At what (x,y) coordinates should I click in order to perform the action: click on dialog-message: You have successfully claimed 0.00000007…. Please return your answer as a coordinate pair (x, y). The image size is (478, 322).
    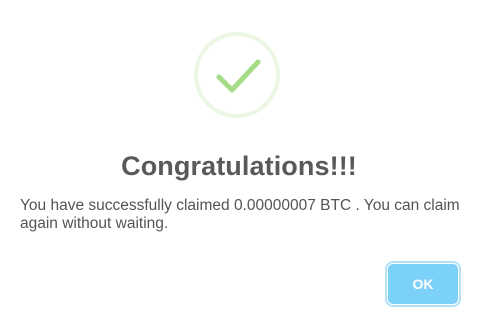
    Looking at the image, I should click on (240, 214).